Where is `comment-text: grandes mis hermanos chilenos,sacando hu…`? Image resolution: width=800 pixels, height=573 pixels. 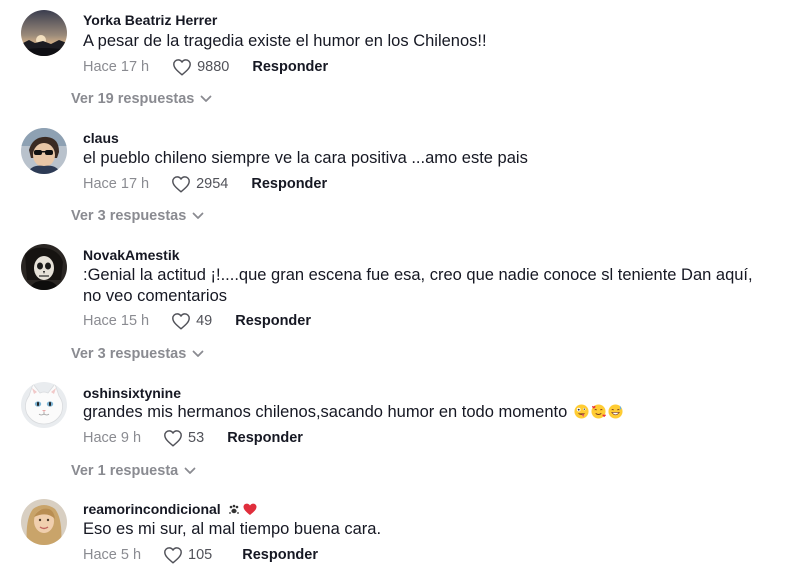
comment-text: grandes mis hermanos chilenos,sacando hu… is located at coordinates (433, 412).